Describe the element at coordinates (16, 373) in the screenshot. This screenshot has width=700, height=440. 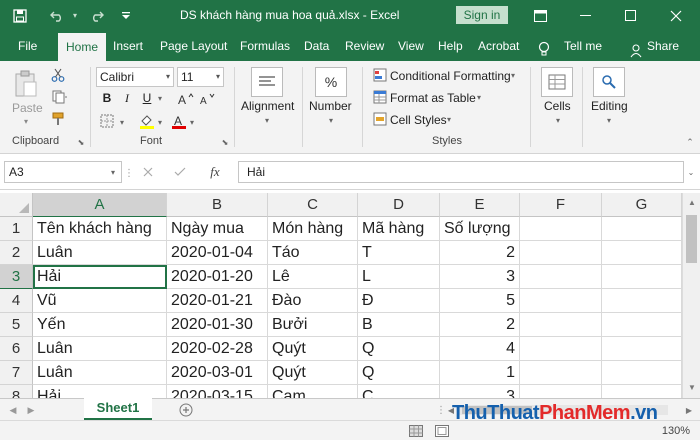
I see `row-header-7: 7` at that location.